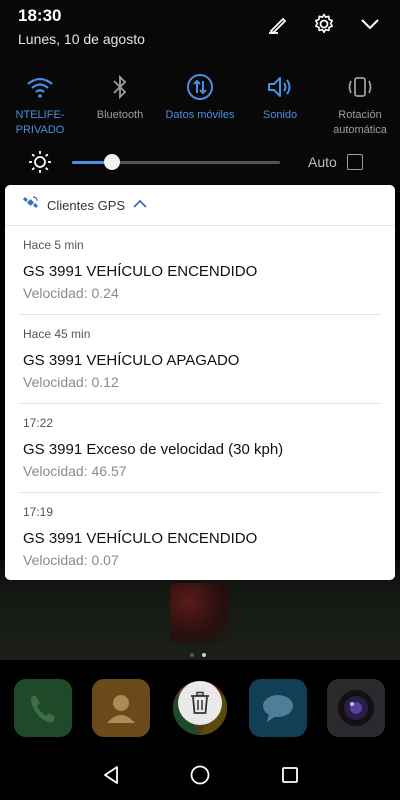 This screenshot has height=800, width=400. What do you see at coordinates (120, 87) in the screenshot?
I see `bluetooth-icon` at bounding box center [120, 87].